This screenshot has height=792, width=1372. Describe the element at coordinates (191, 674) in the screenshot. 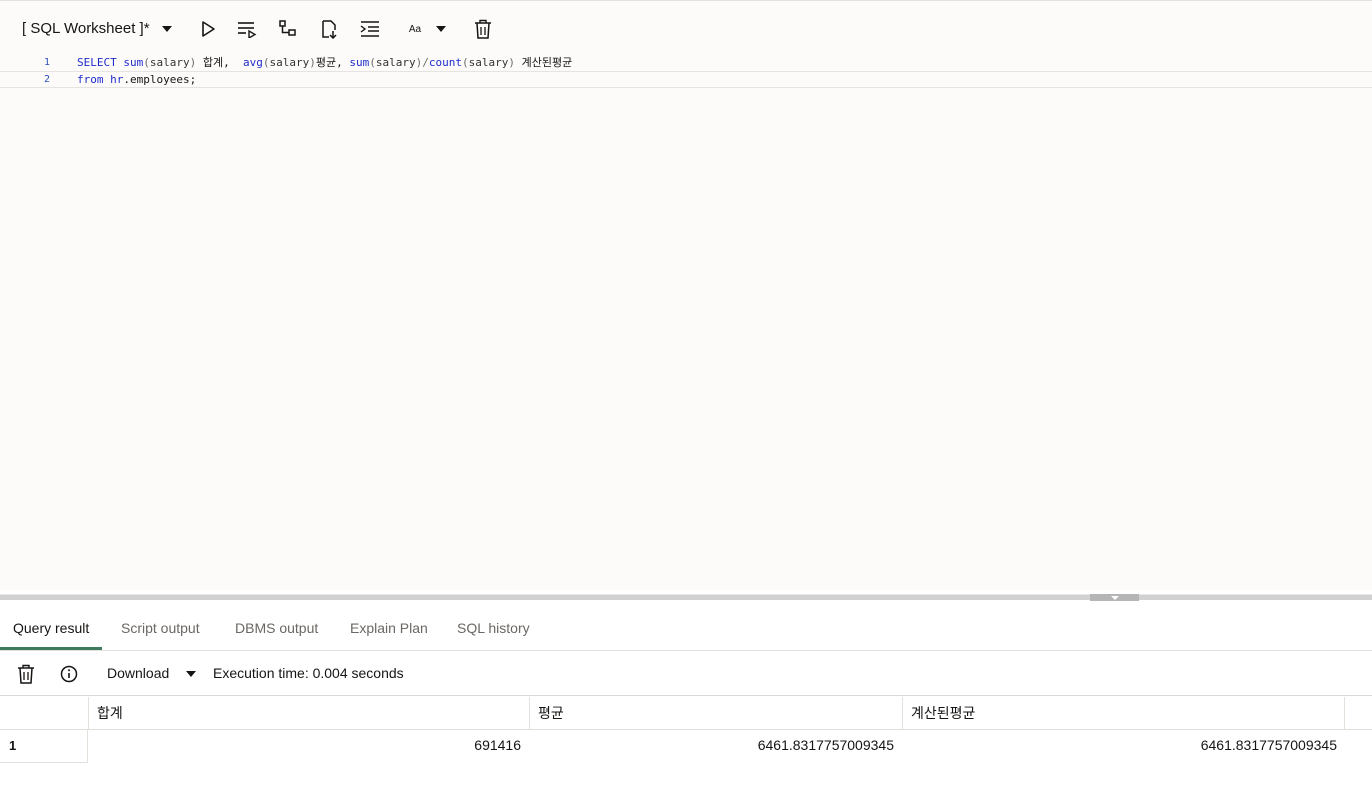

I see `download-caret-icon` at that location.